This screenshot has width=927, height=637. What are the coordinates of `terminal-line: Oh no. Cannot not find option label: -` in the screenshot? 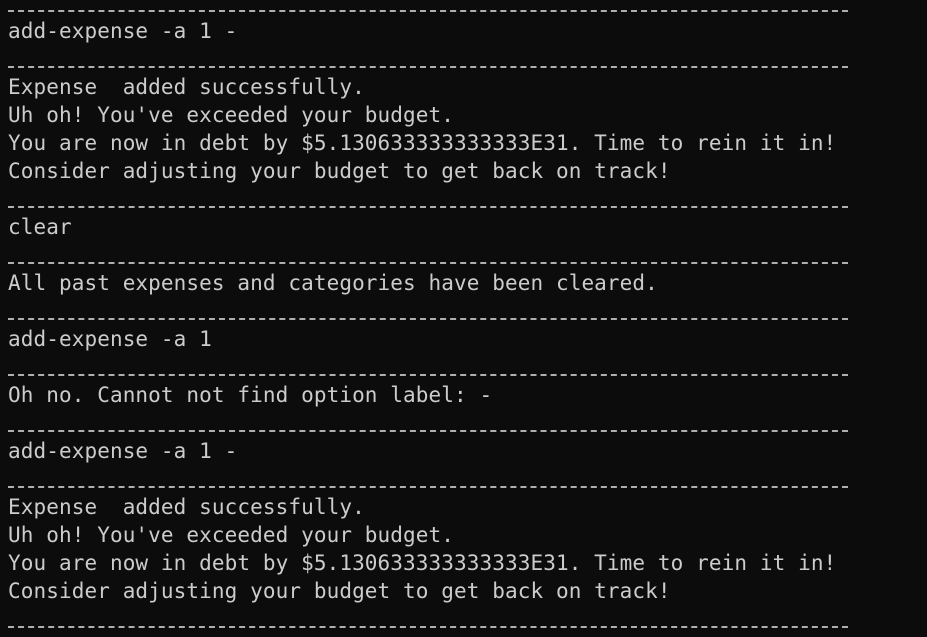 It's located at (250, 395).